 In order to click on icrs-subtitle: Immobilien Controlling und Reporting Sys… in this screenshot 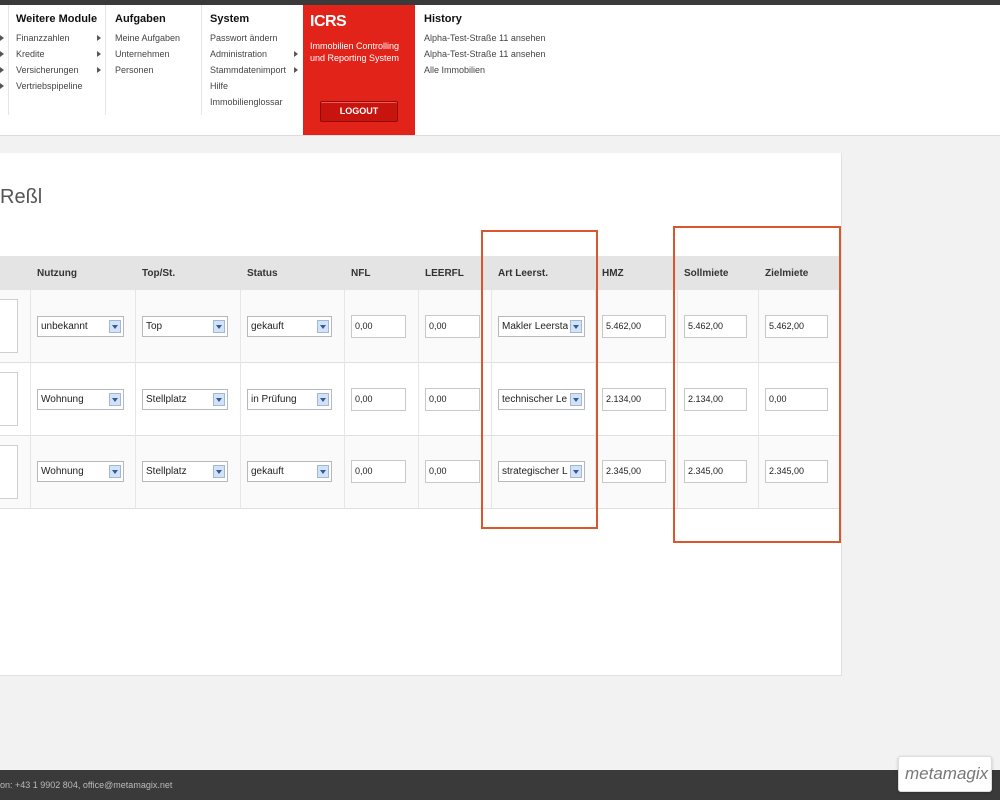, I will do `click(355, 52)`.